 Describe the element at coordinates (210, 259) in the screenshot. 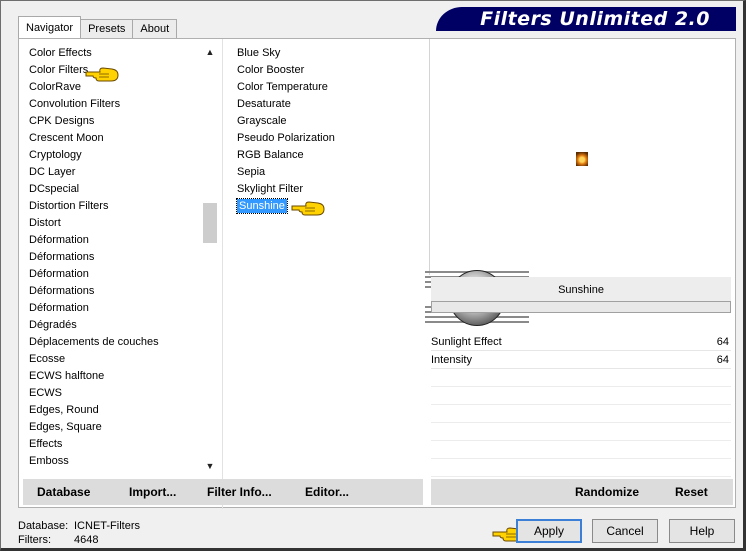

I see `category-scrollbar: ▲ ▼` at that location.